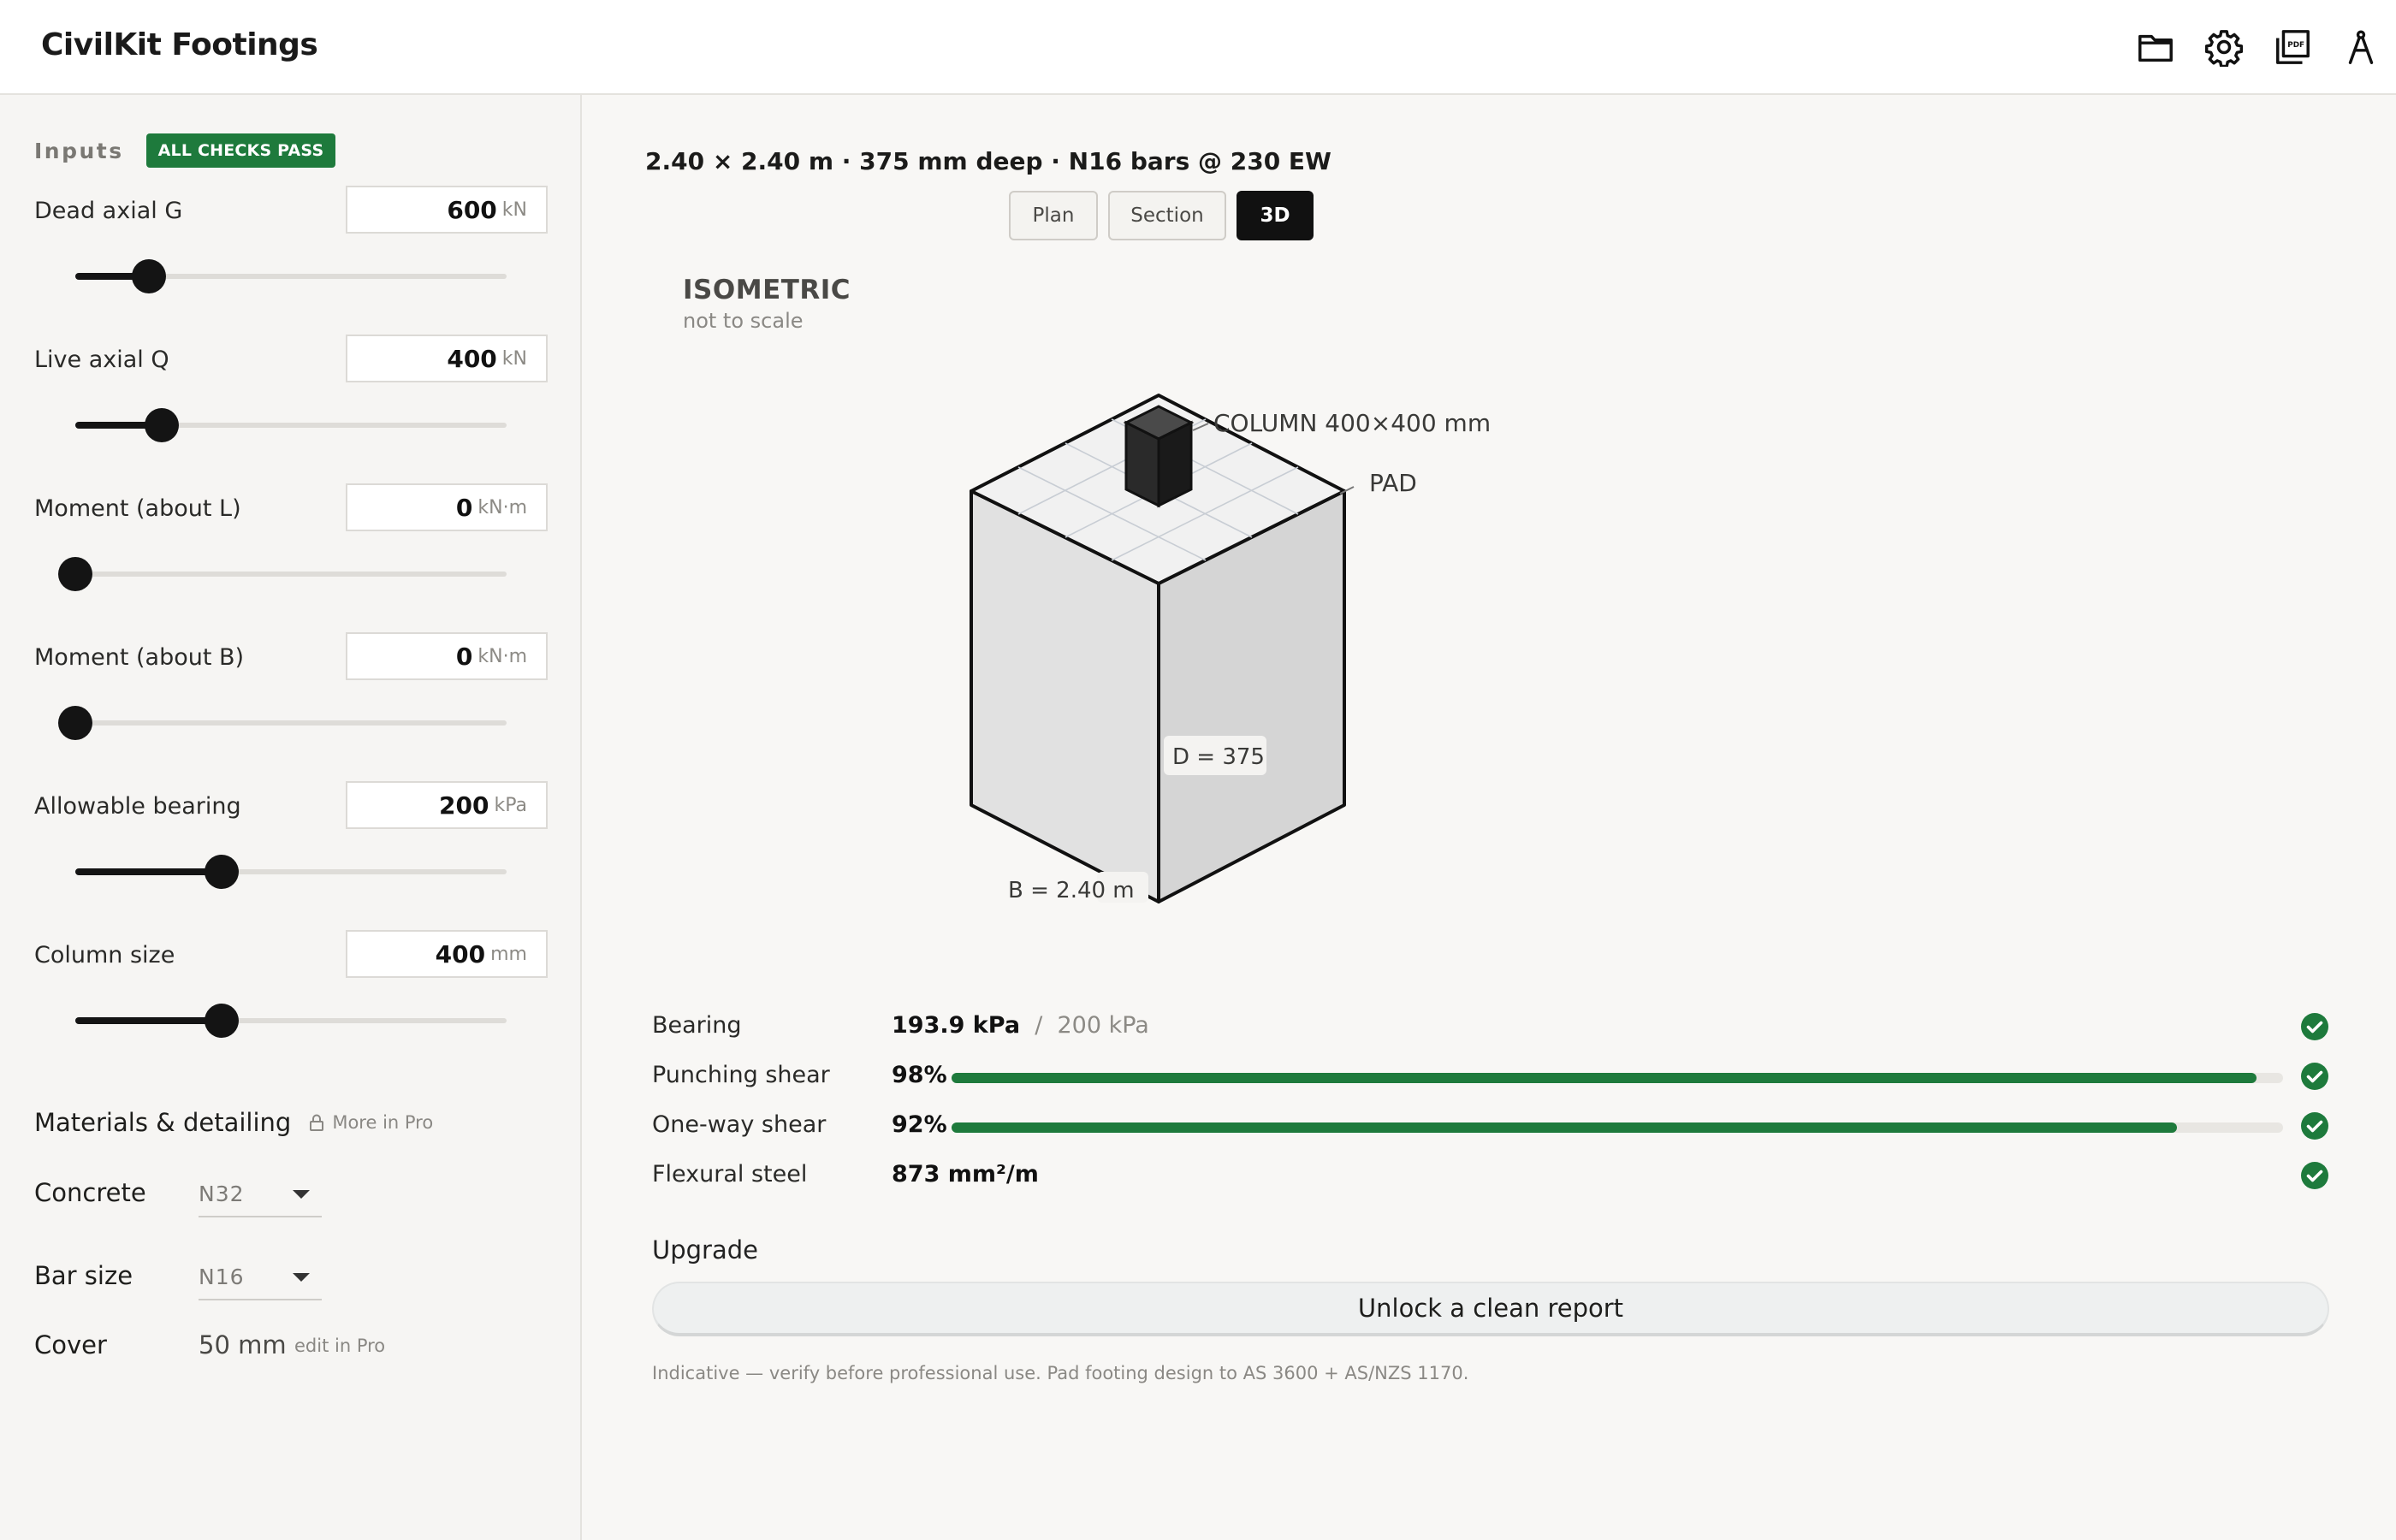 The image size is (2396, 1540). Describe the element at coordinates (90, 1192) in the screenshot. I see `concrete-label: Concrete` at that location.